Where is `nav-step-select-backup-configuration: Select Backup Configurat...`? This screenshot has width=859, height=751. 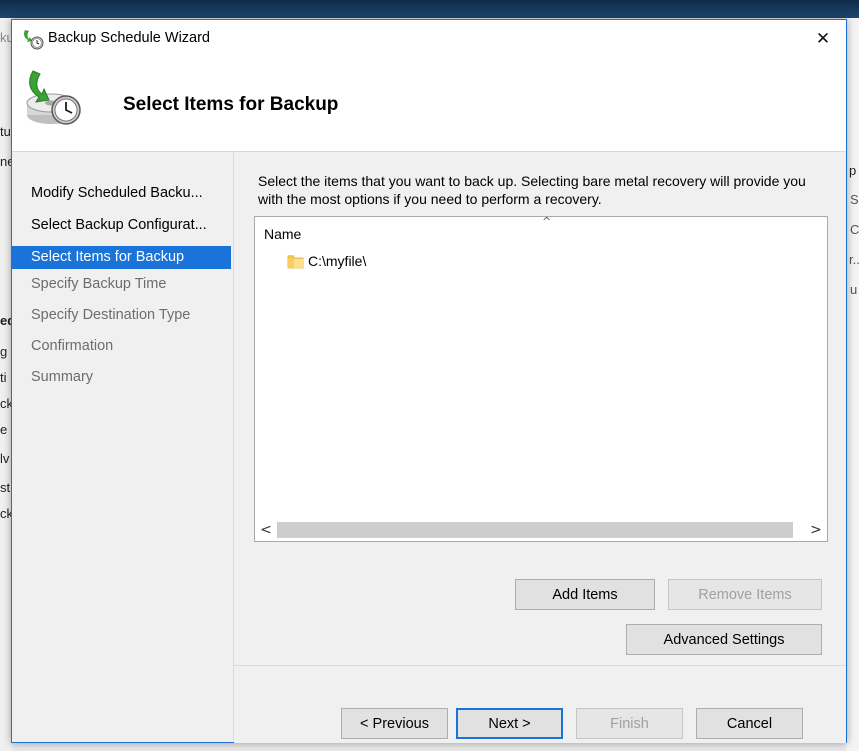
nav-step-select-backup-configuration: Select Backup Configurat... is located at coordinates (121, 225).